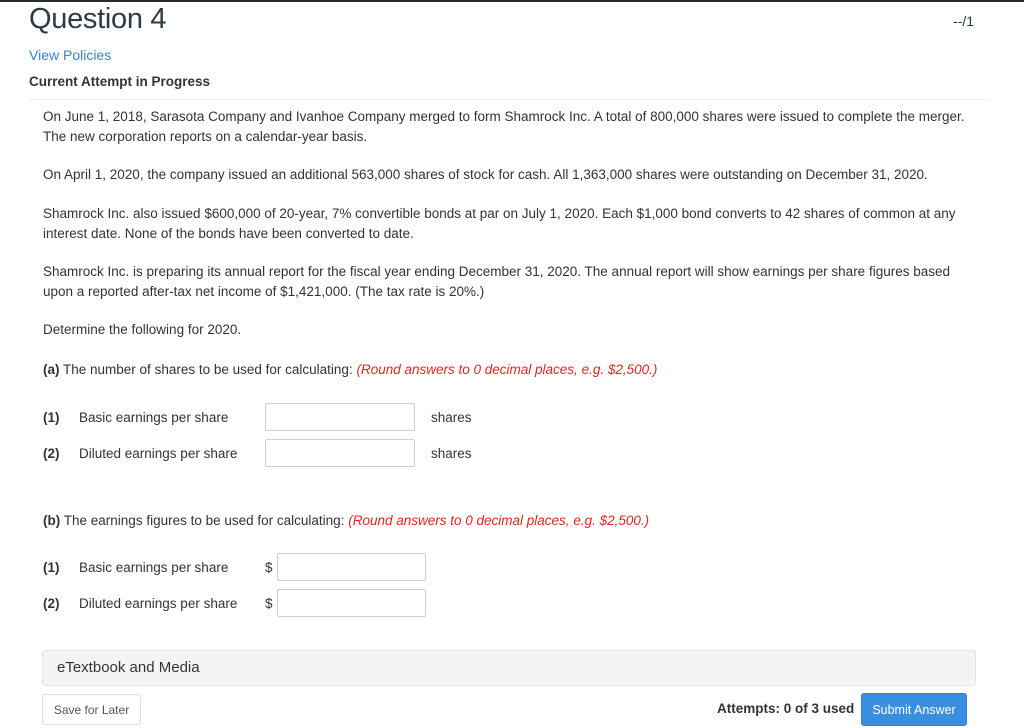  I want to click on part-b-row-diluted: (2) Diluted earnings per share $, so click(234, 603).